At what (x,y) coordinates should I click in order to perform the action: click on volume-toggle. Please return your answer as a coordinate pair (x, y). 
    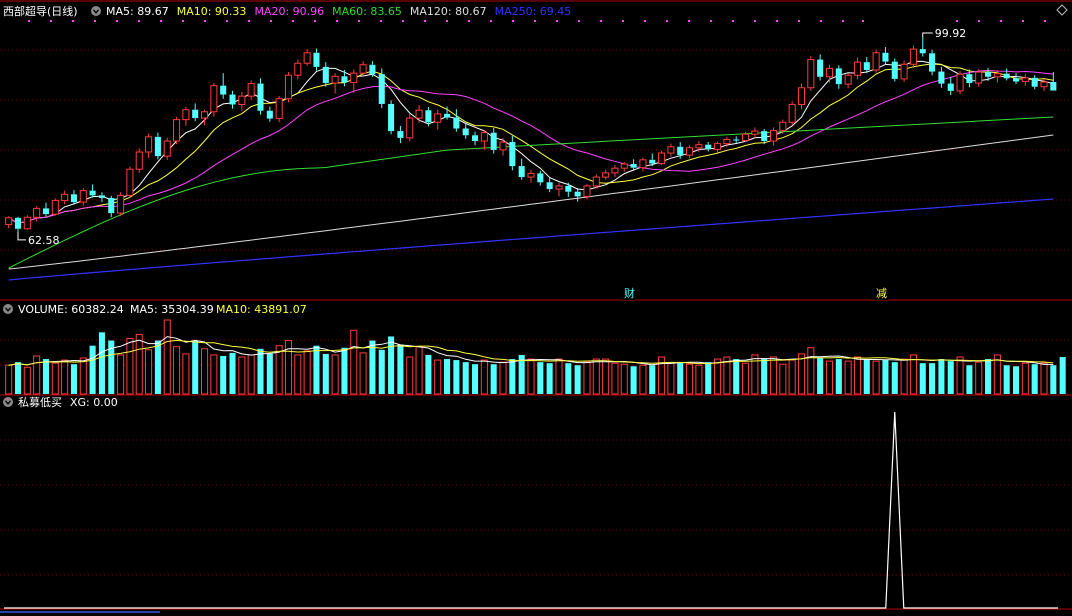
    Looking at the image, I should click on (8, 309).